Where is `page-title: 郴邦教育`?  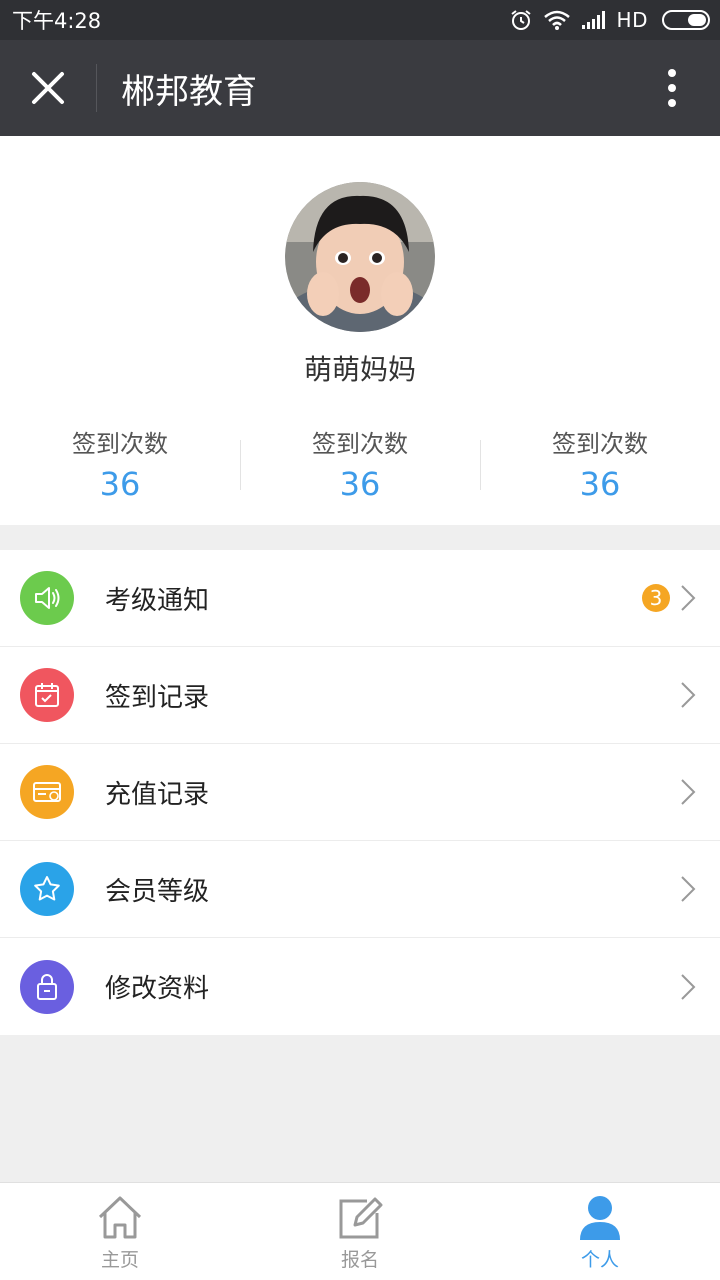
page-title: 郴邦教育 is located at coordinates (189, 91).